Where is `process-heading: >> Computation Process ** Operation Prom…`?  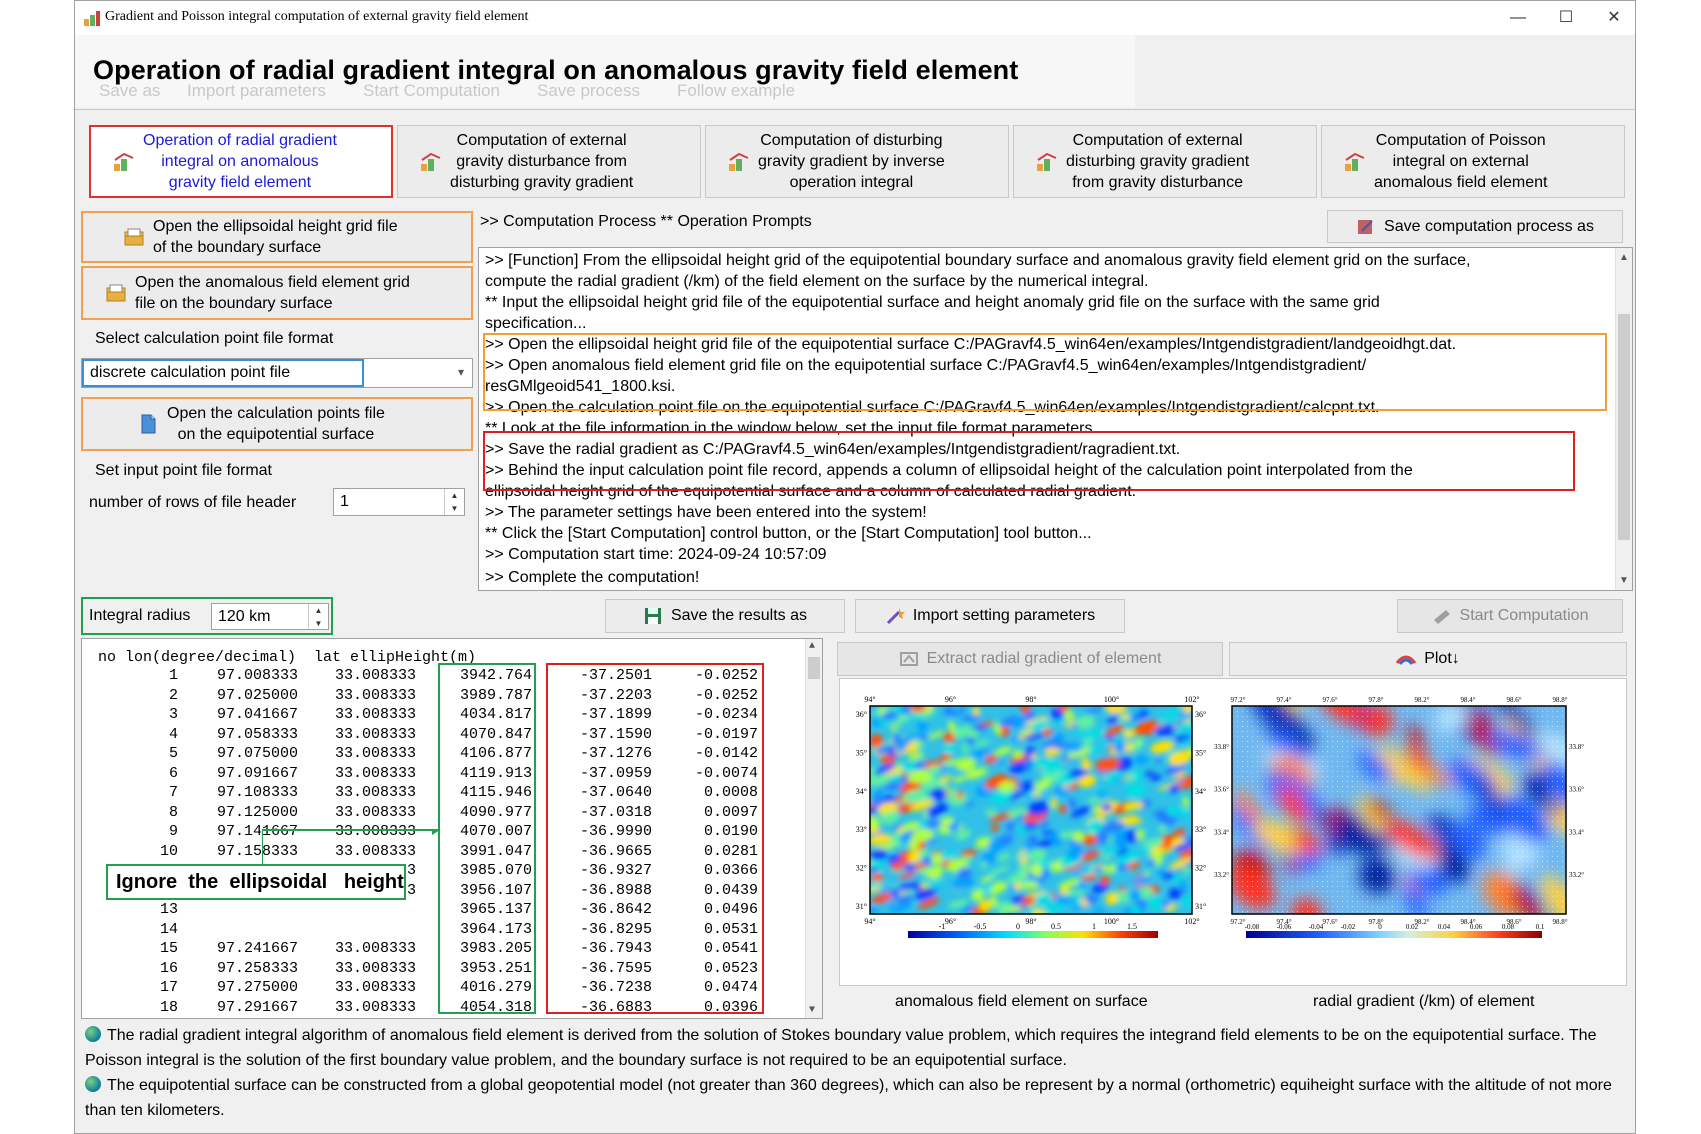
process-heading: >> Computation Process ** Operation Prom… is located at coordinates (646, 221).